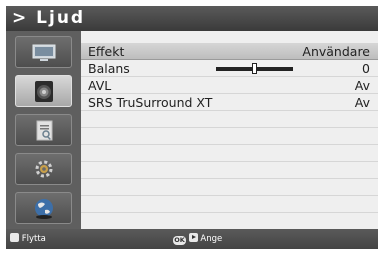 This screenshot has height=254, width=378. What do you see at coordinates (179, 240) in the screenshot?
I see `ok-button-icon: OK` at bounding box center [179, 240].